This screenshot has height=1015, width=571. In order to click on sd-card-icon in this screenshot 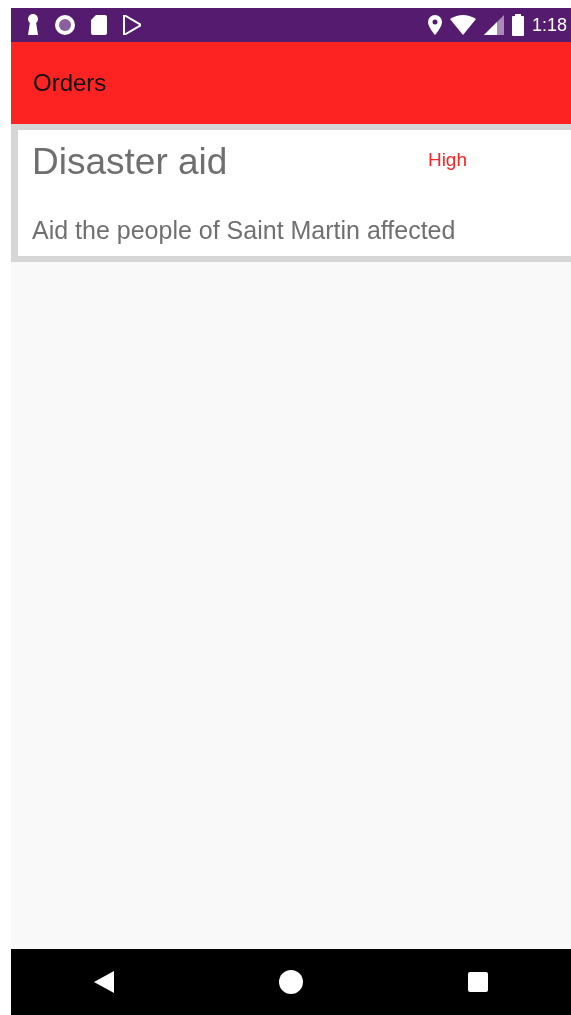, I will do `click(99, 25)`.